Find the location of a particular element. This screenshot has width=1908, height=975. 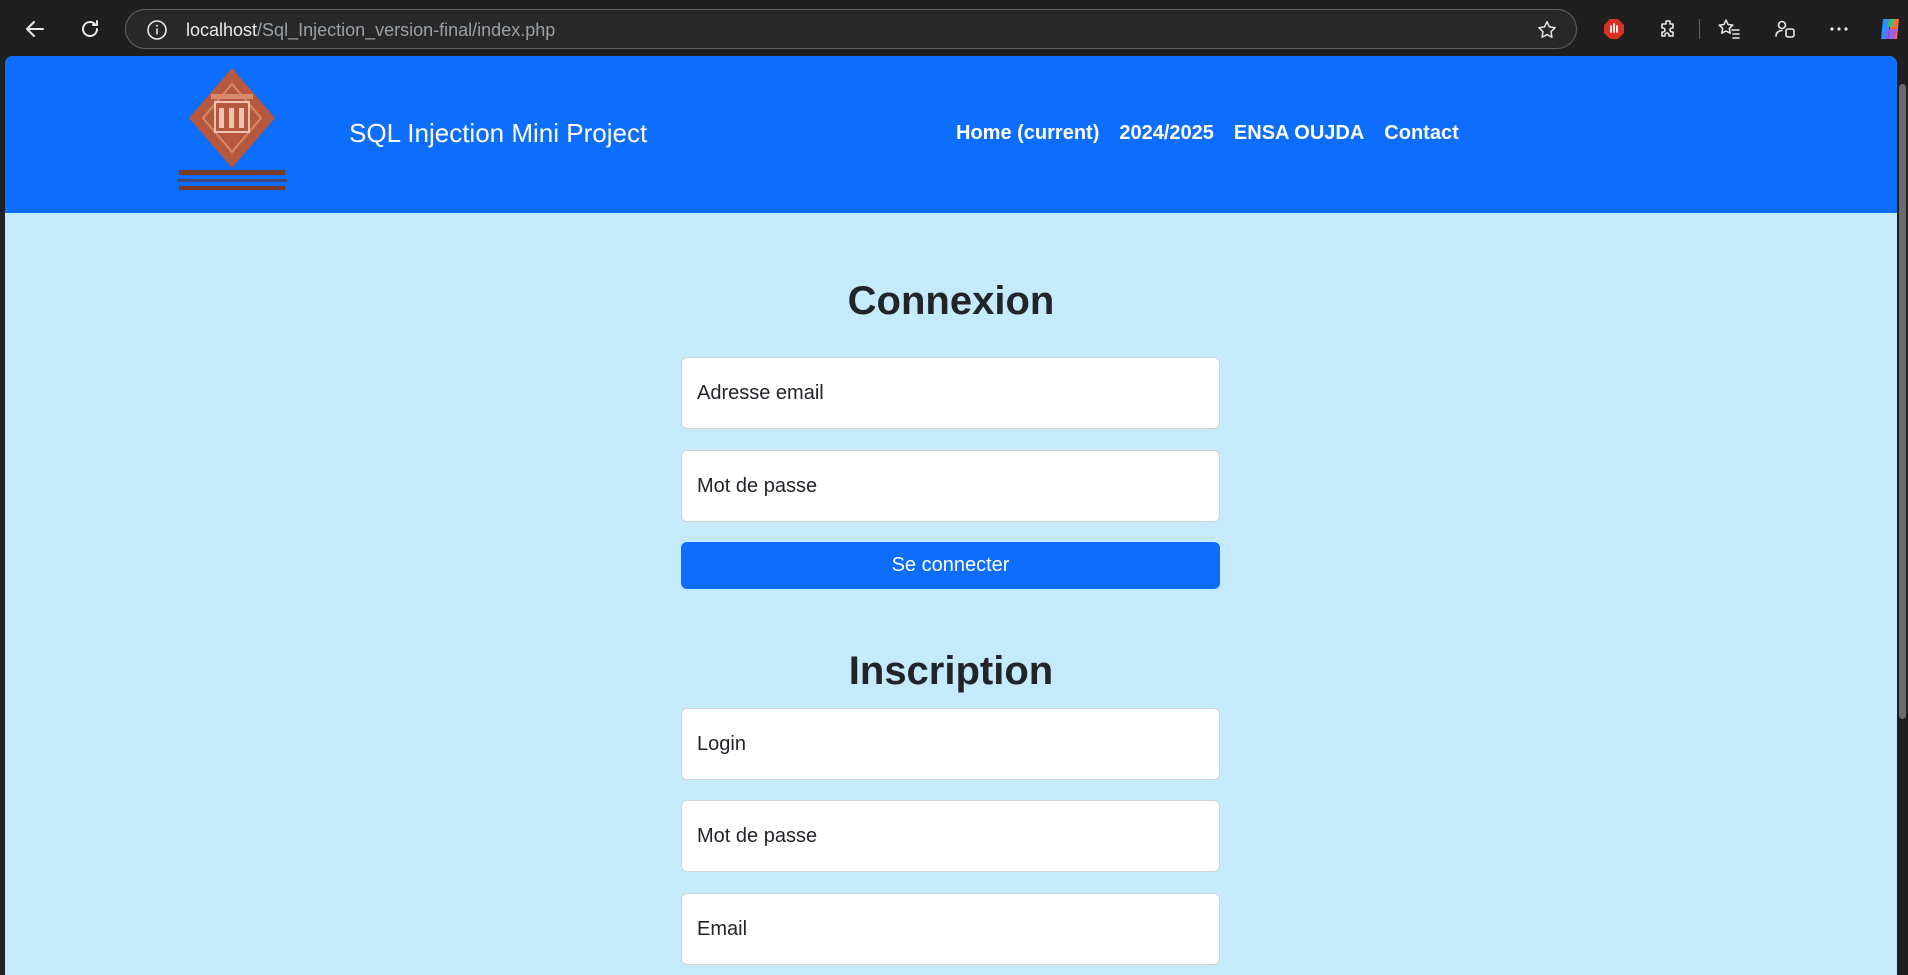

profile-icon is located at coordinates (1785, 29).